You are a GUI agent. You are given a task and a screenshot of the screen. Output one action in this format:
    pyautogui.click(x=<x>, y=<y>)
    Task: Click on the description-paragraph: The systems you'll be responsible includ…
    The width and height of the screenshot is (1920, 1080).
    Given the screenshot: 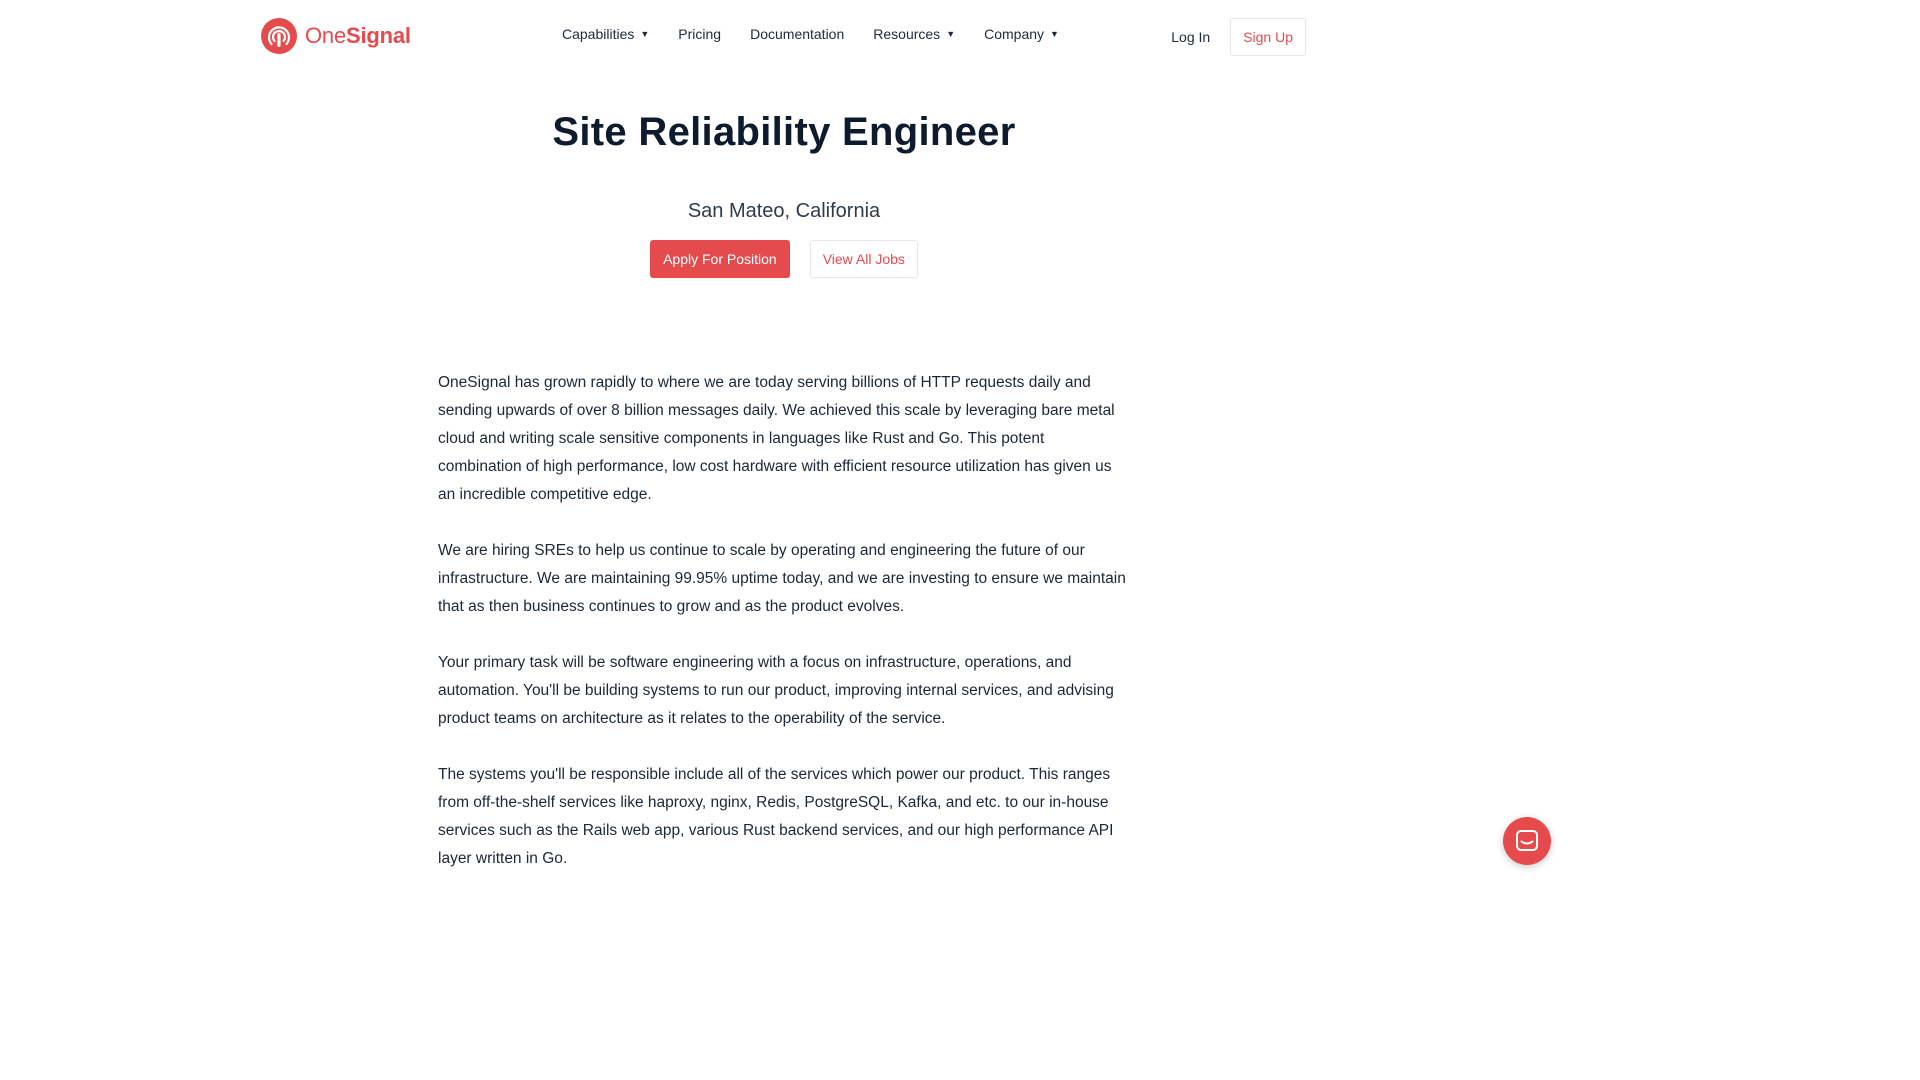 What is the action you would take?
    pyautogui.click(x=776, y=816)
    